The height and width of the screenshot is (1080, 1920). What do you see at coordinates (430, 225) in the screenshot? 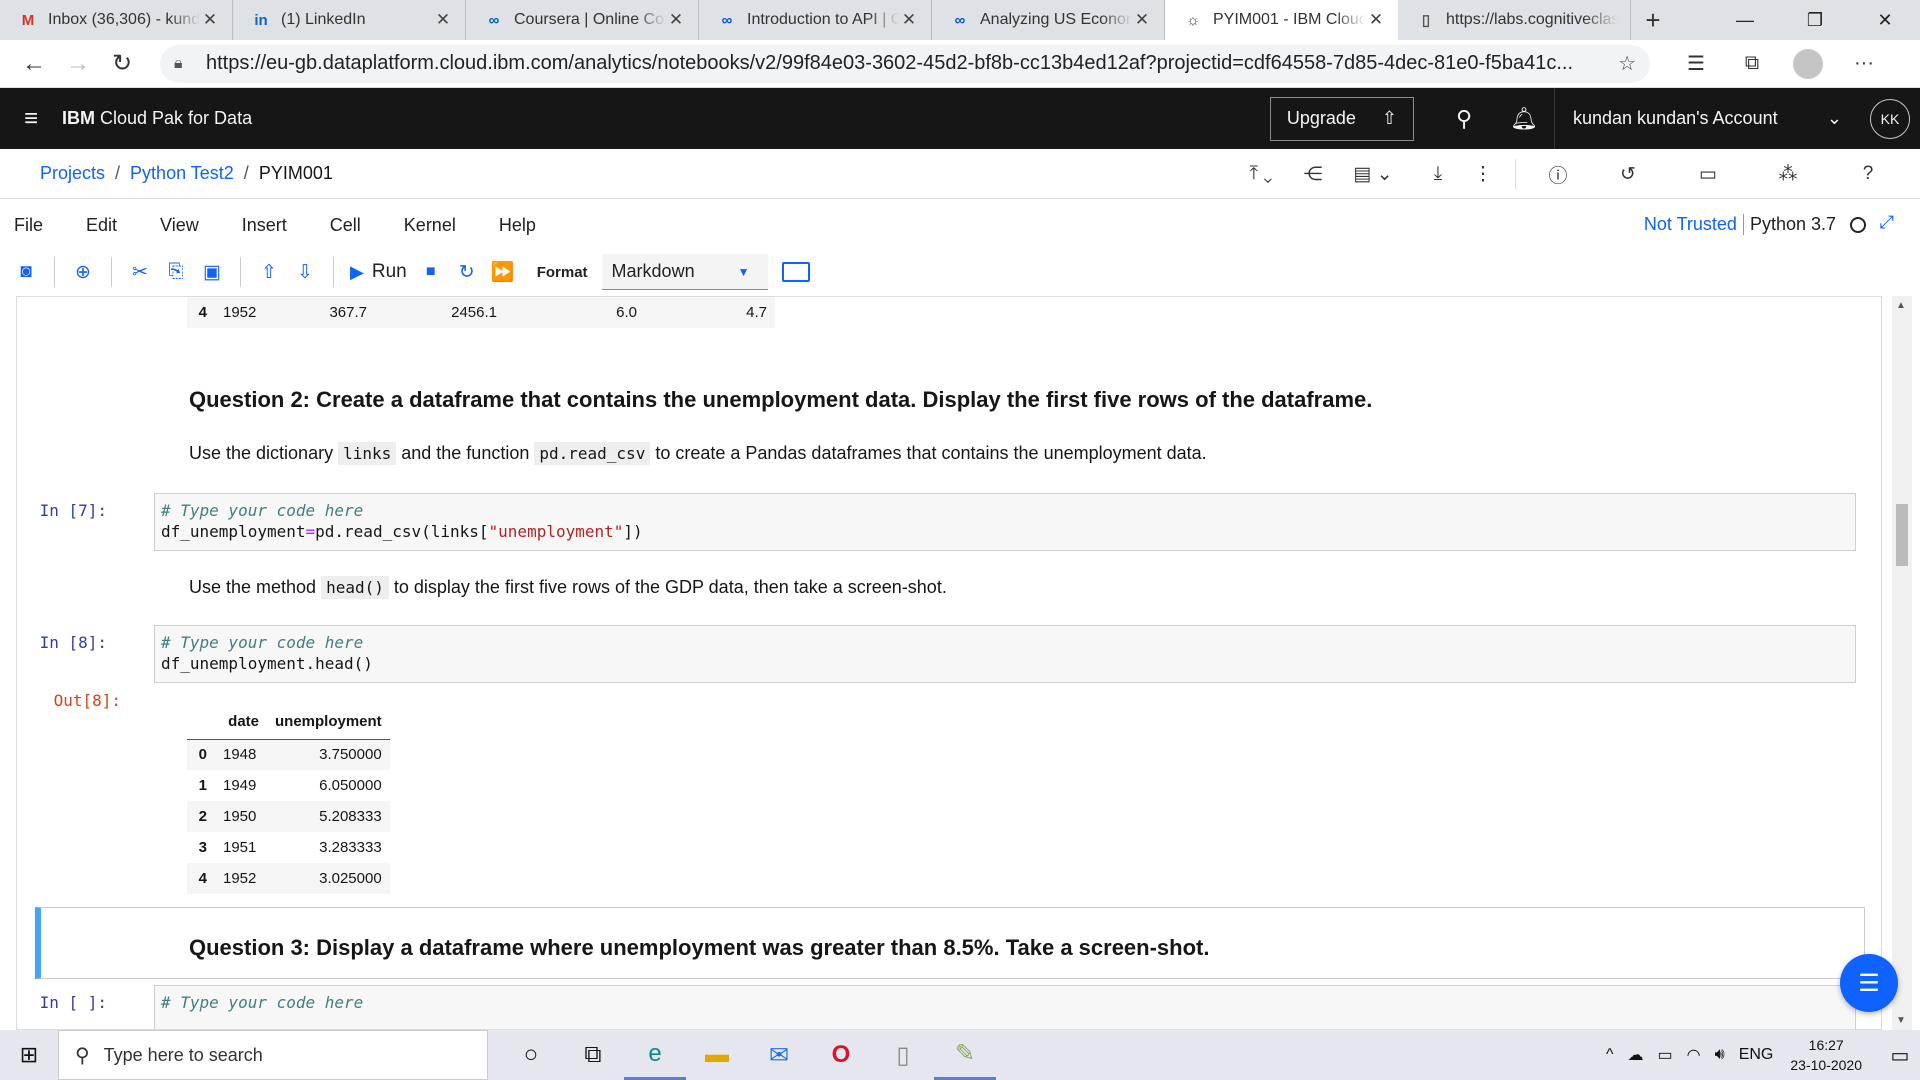
I see `menu-kernel: Kernel` at bounding box center [430, 225].